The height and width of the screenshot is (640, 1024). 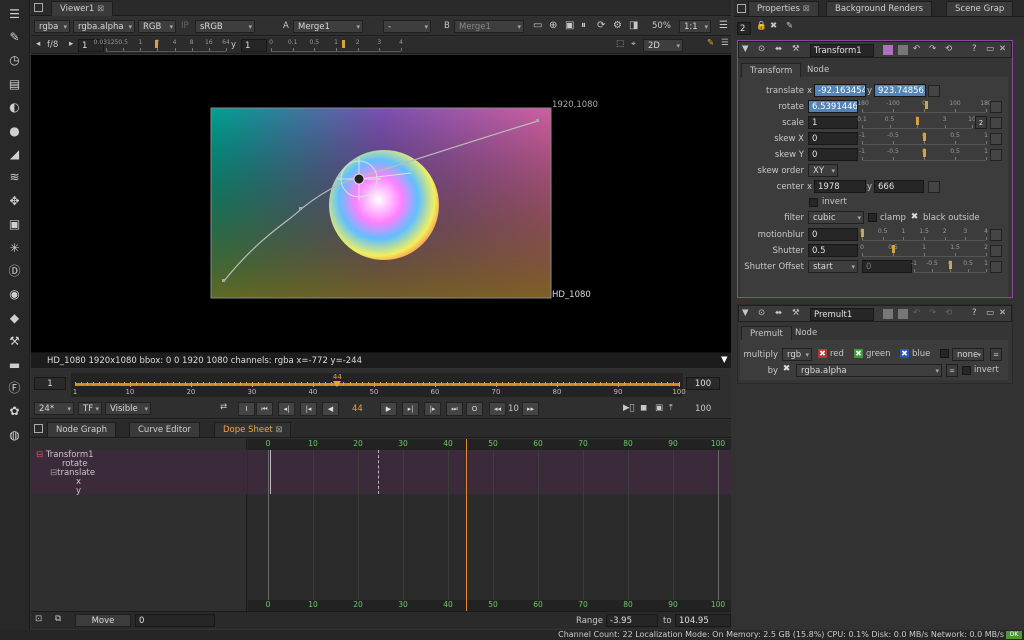 What do you see at coordinates (944, 353) in the screenshot?
I see `alpha-checkbox` at bounding box center [944, 353].